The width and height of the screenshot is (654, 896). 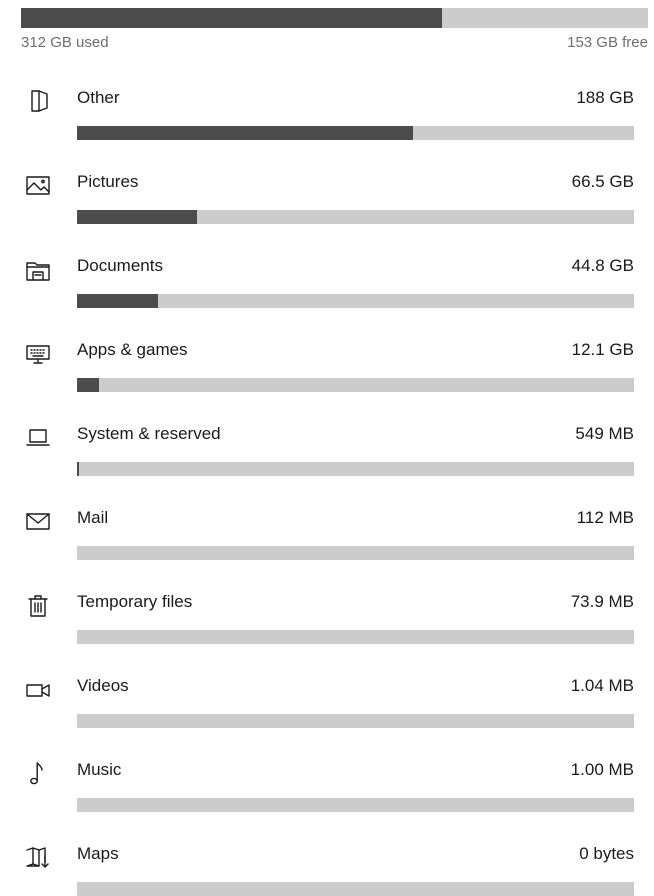 I want to click on category-name: Other, so click(x=98, y=97).